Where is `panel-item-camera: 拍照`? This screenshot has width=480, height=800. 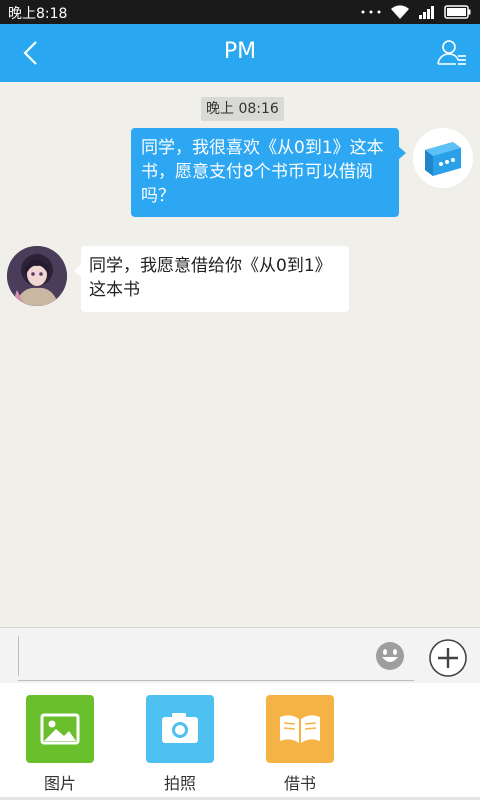 panel-item-camera: 拍照 is located at coordinates (180, 744).